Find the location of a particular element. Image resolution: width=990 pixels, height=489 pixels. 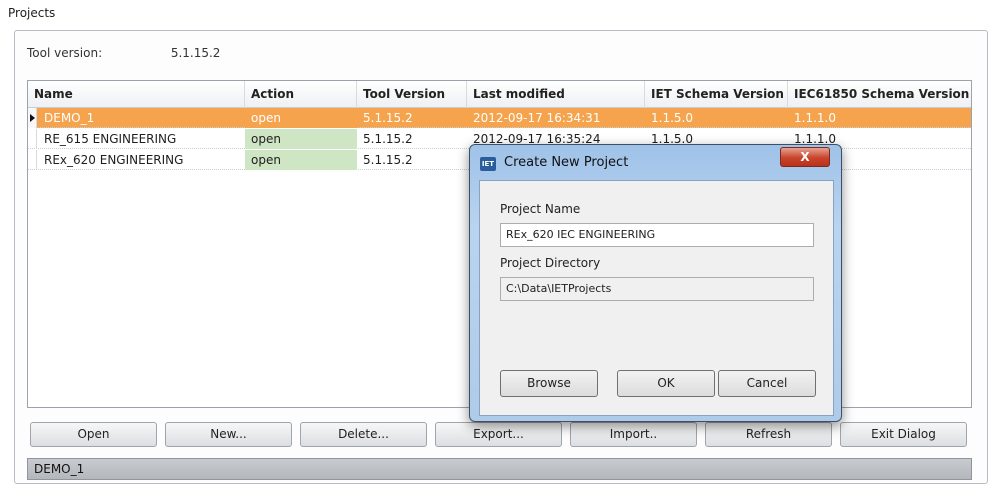

column-header-name: Name is located at coordinates (136, 94).